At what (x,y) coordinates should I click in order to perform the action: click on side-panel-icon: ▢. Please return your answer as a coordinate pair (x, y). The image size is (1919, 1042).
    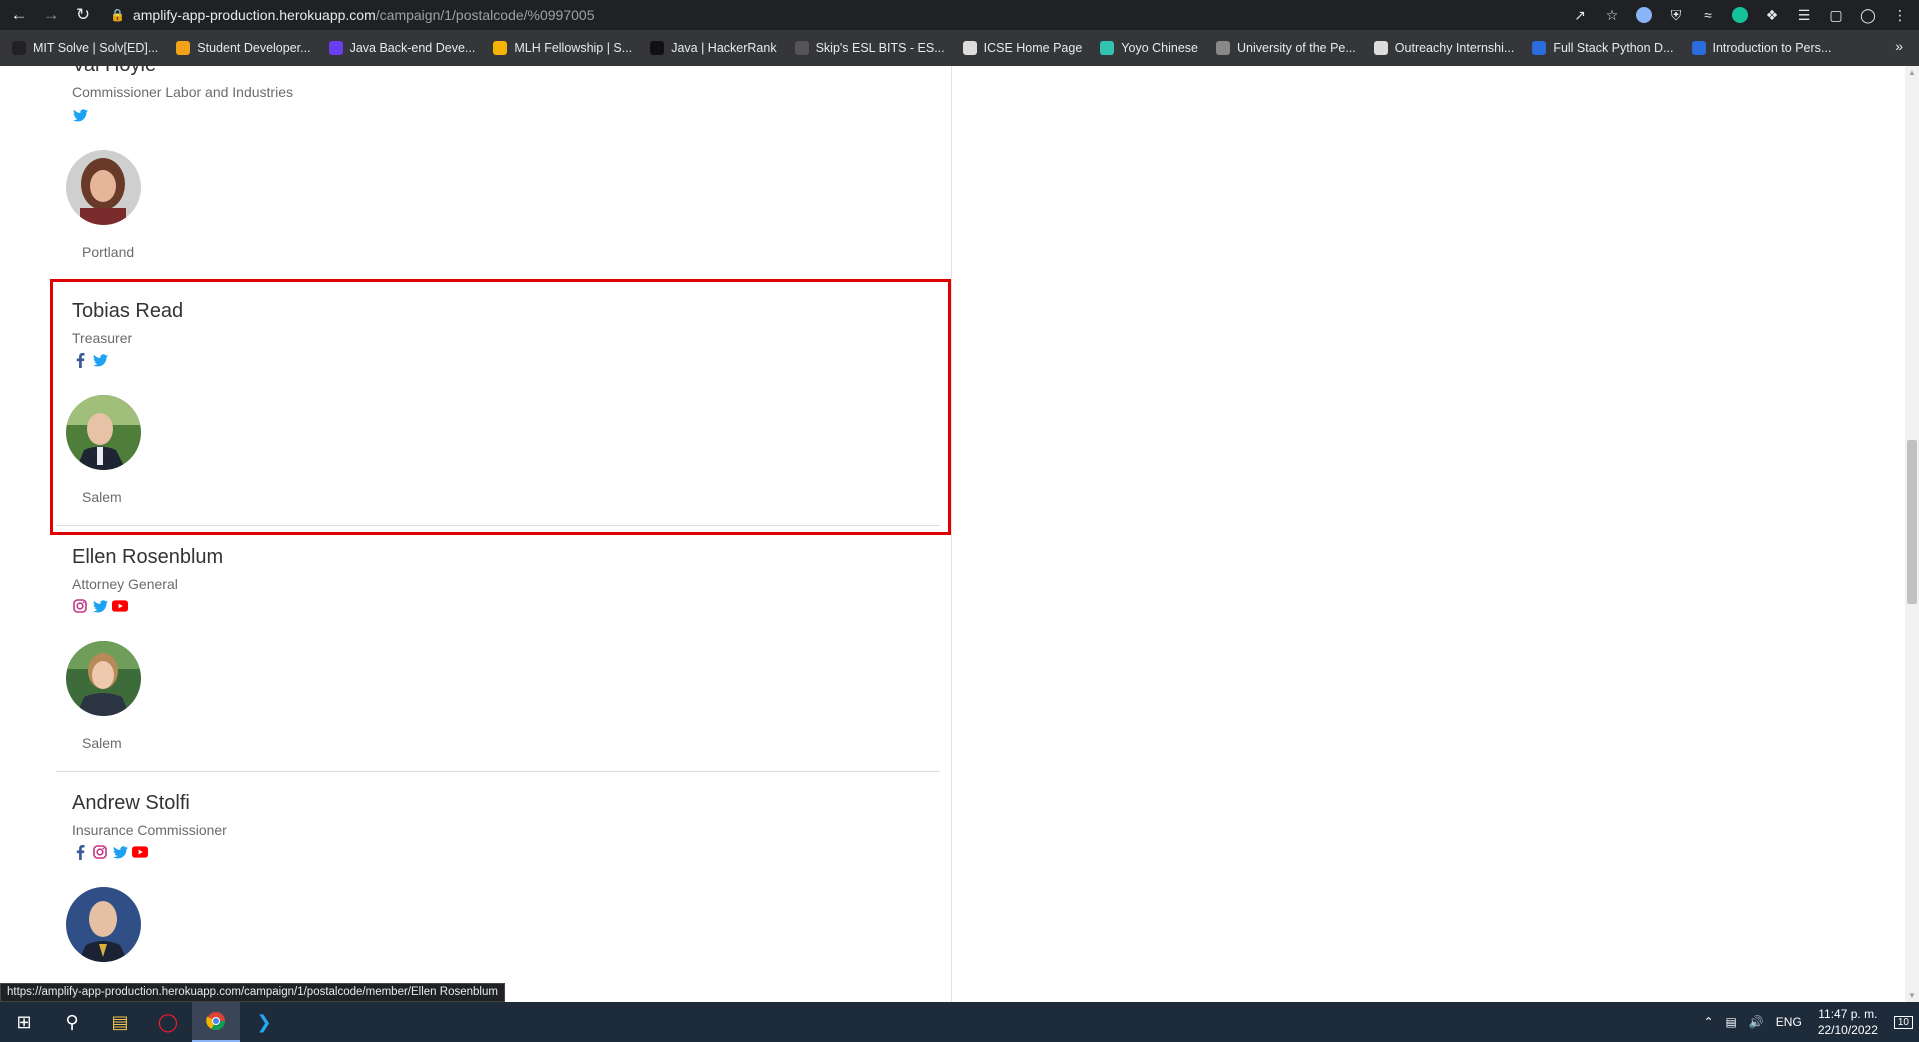
    Looking at the image, I should click on (1836, 15).